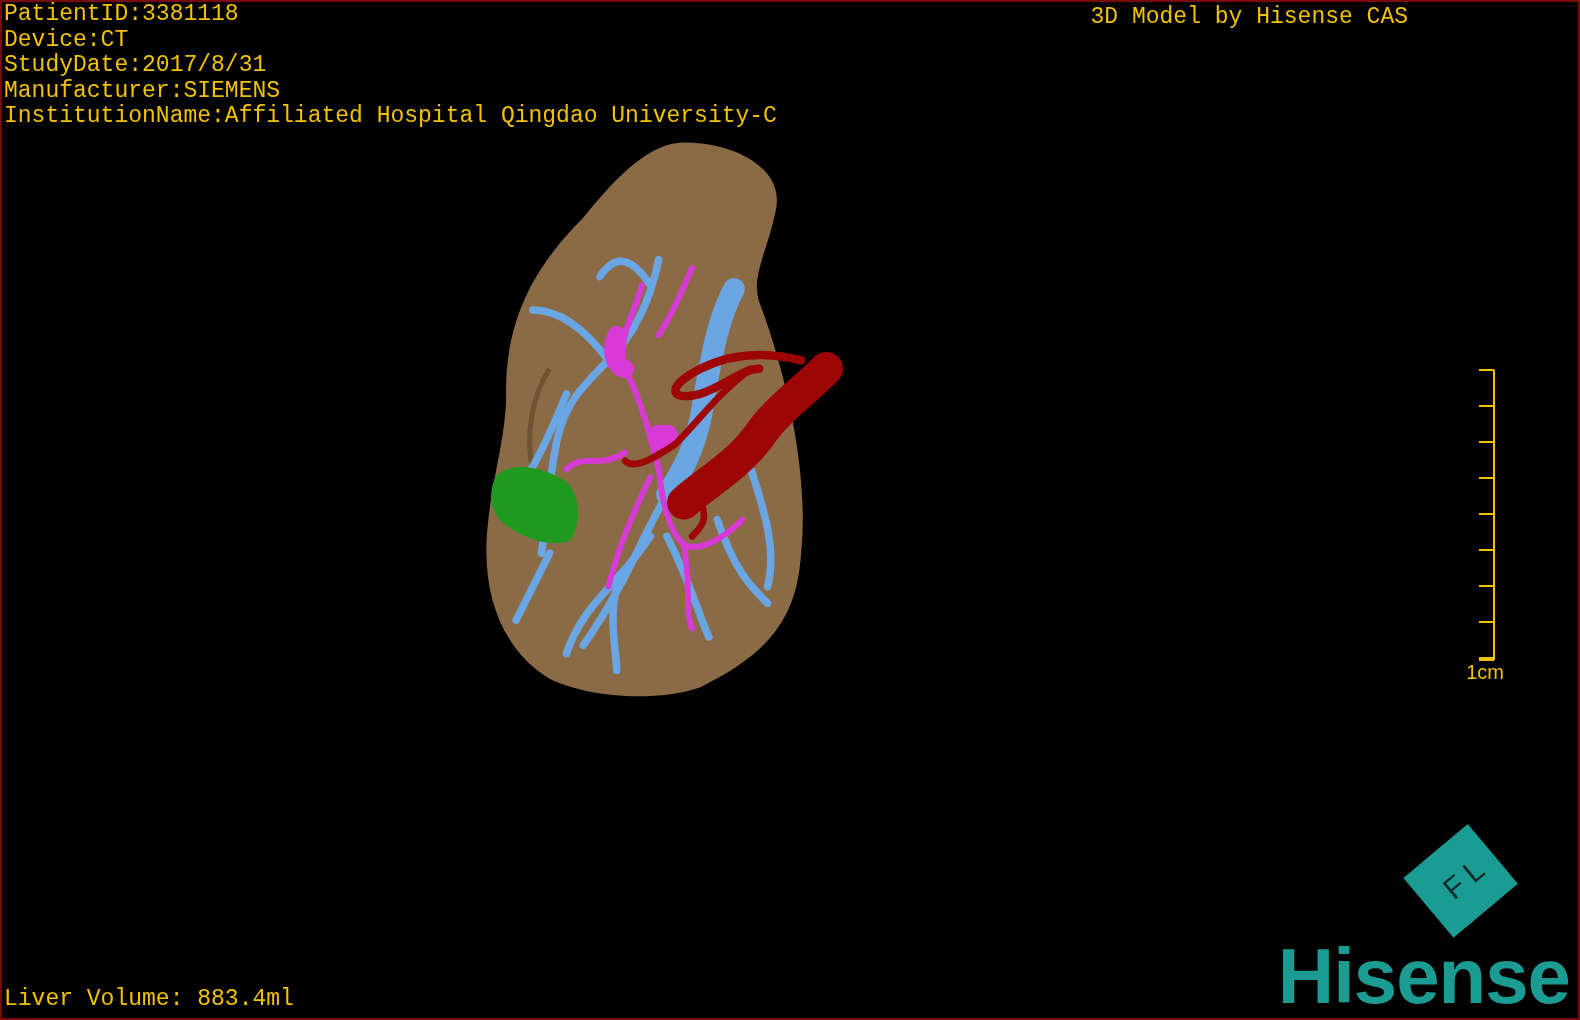  Describe the element at coordinates (67, 40) in the screenshot. I see `patient-info-text: Device:CT` at that location.